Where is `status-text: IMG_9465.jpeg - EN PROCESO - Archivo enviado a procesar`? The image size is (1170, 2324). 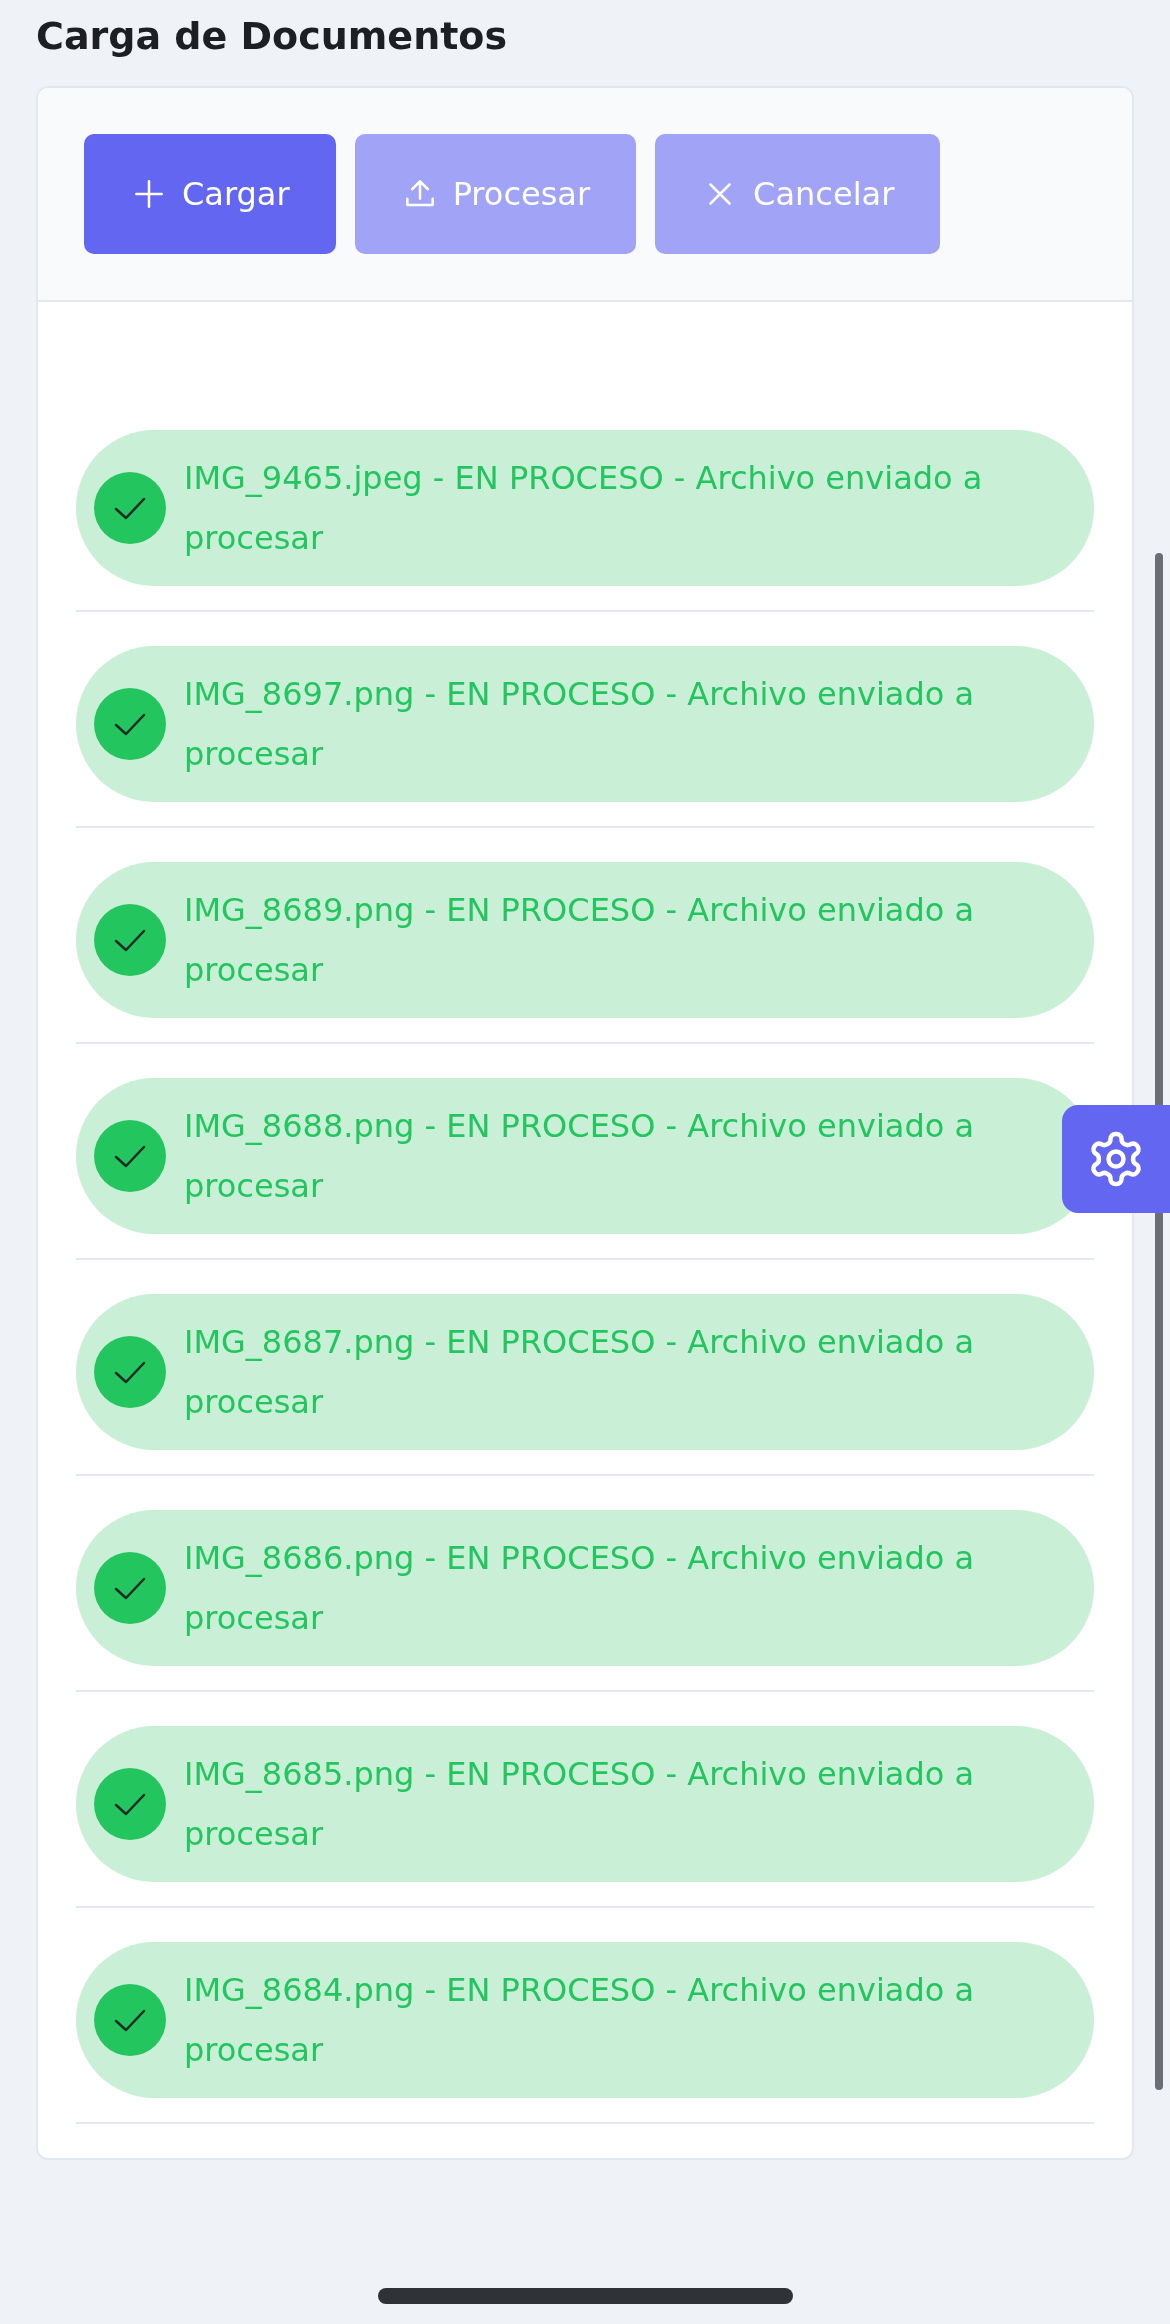 status-text: IMG_9465.jpeg - EN PROCESO - Archivo enviado a procesar is located at coordinates (584, 508).